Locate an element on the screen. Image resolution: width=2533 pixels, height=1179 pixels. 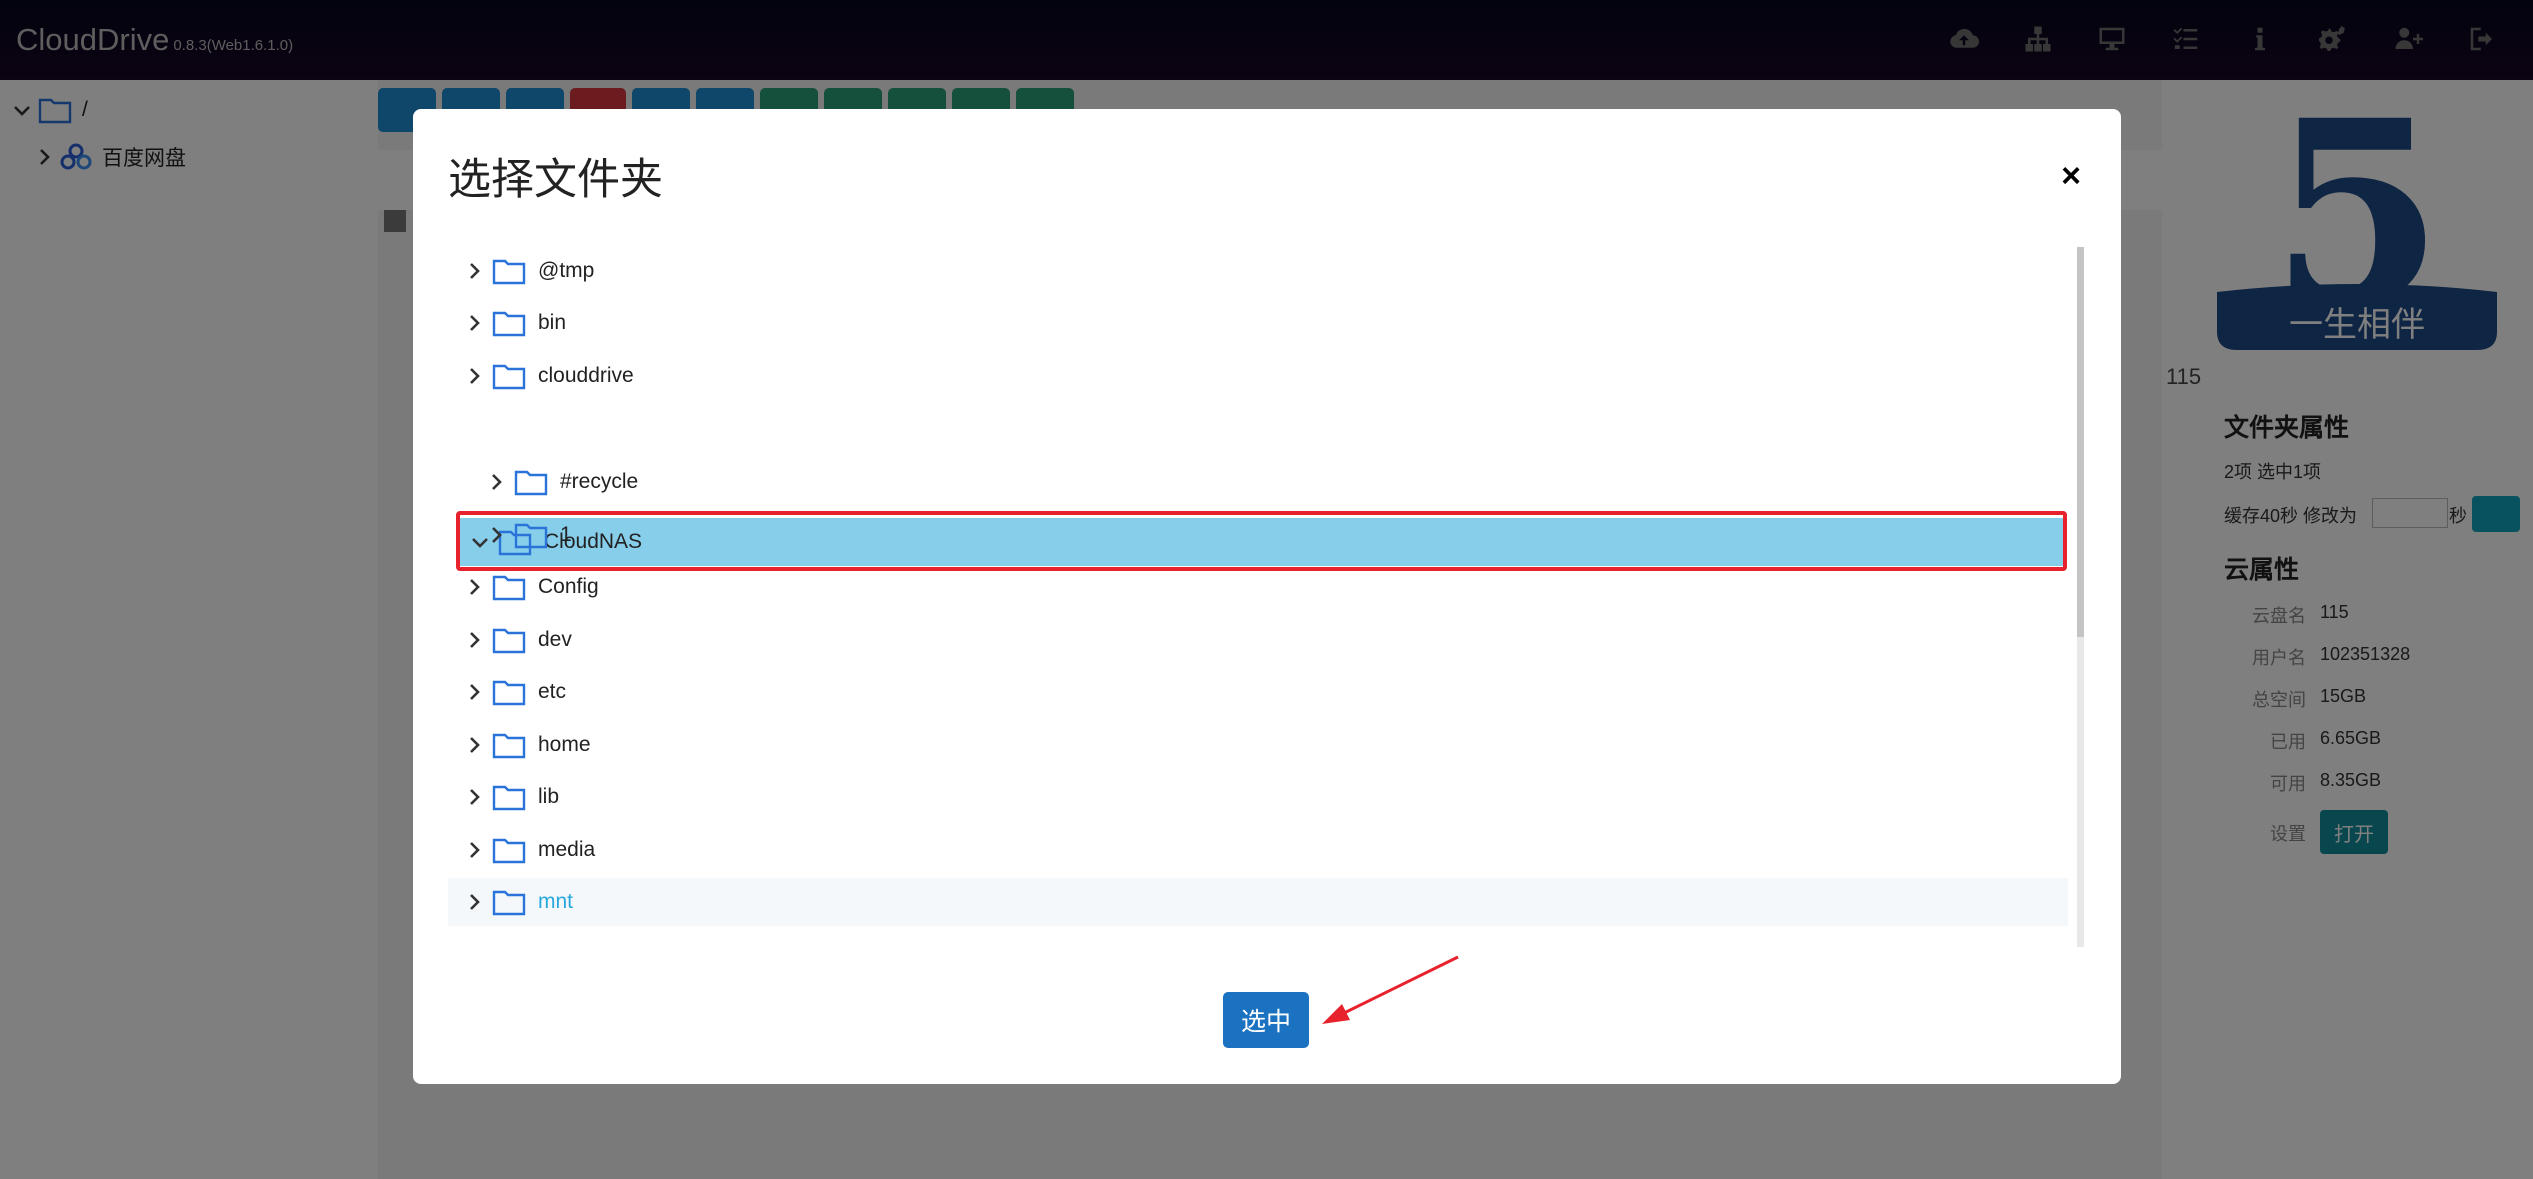
folder-label: Config is located at coordinates (568, 586).